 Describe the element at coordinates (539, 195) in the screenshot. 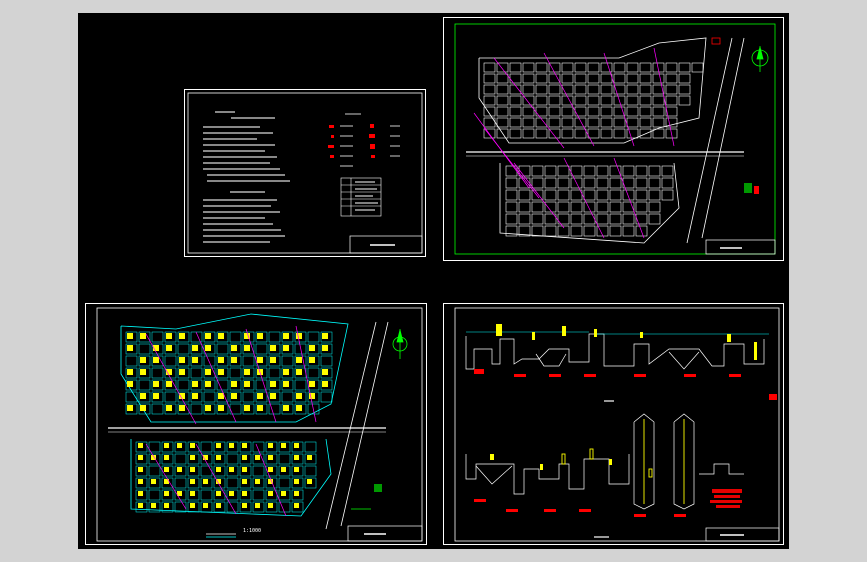

I see `cad-pipe-line` at that location.